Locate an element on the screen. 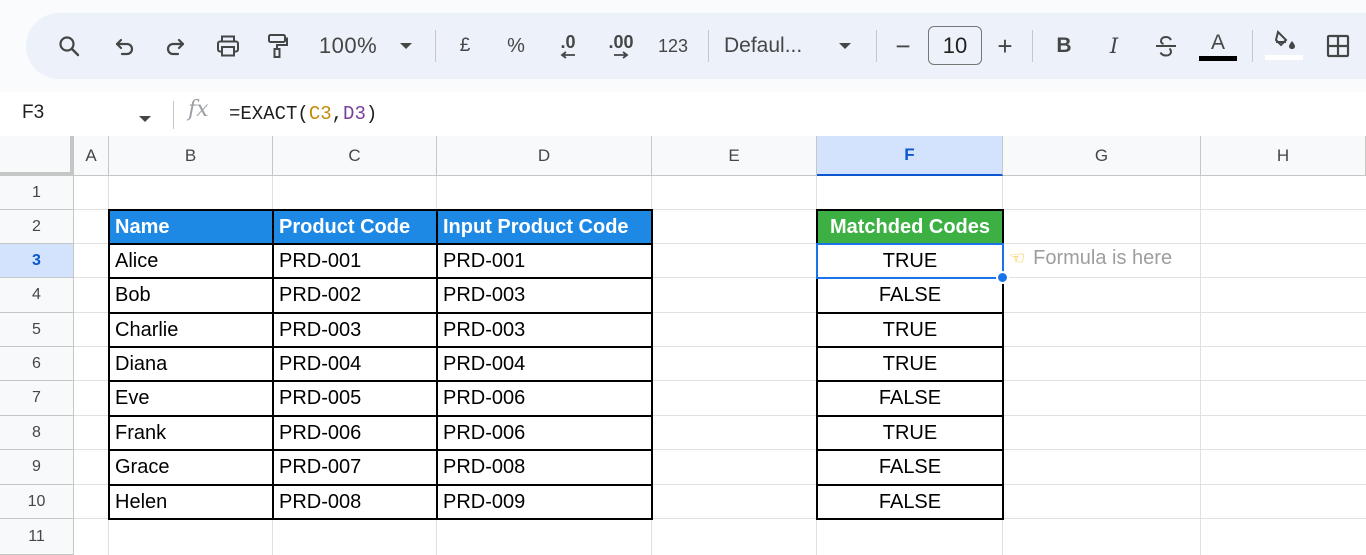 The width and height of the screenshot is (1366, 555). pointing-hand-icon: ☜ is located at coordinates (1017, 258).